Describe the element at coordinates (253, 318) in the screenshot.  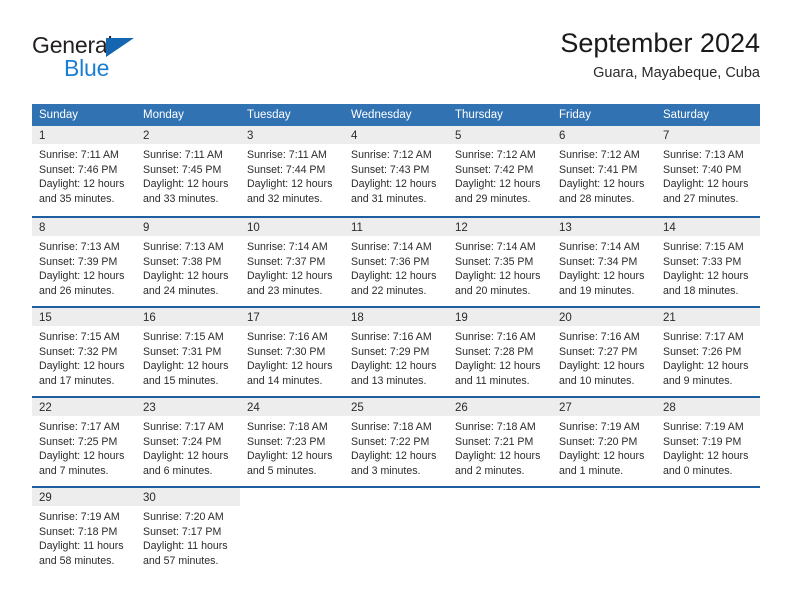
I see `day-number: 17` at that location.